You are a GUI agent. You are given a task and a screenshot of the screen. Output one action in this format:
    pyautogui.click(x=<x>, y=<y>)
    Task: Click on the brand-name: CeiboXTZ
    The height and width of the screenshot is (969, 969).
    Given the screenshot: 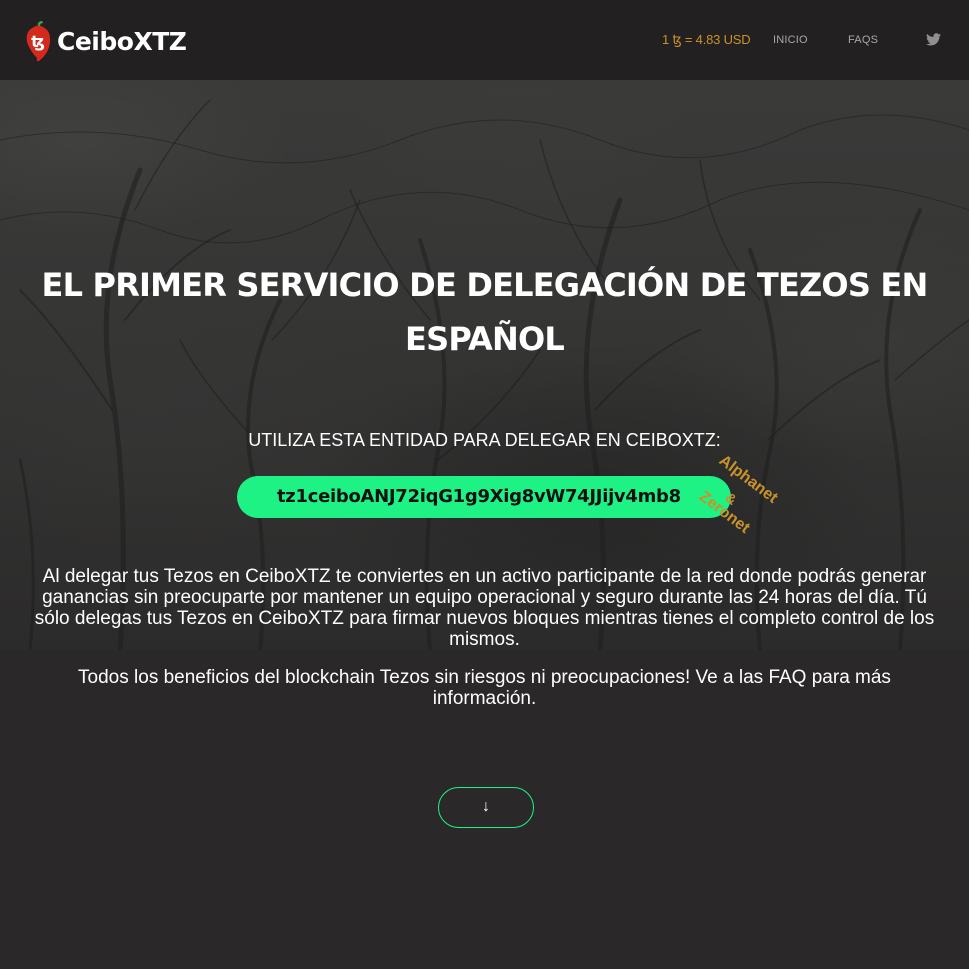 What is the action you would take?
    pyautogui.click(x=122, y=41)
    